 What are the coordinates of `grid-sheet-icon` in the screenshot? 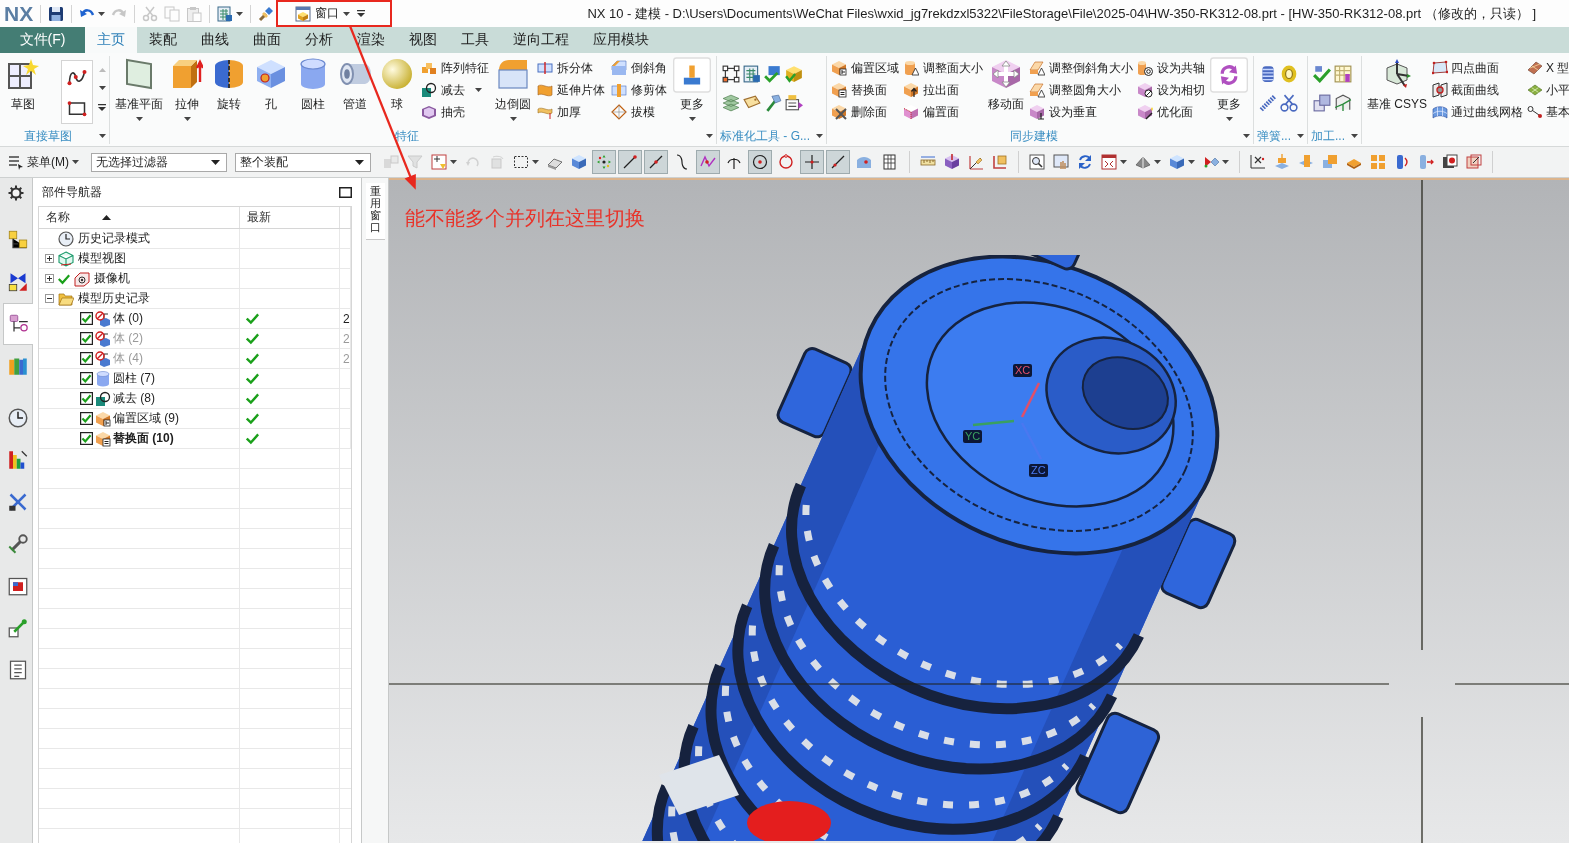 It's located at (1343, 74).